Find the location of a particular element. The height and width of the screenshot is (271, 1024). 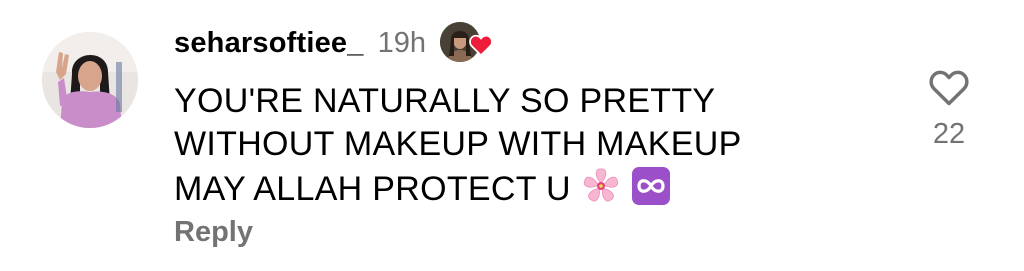

avatar is located at coordinates (90, 80).